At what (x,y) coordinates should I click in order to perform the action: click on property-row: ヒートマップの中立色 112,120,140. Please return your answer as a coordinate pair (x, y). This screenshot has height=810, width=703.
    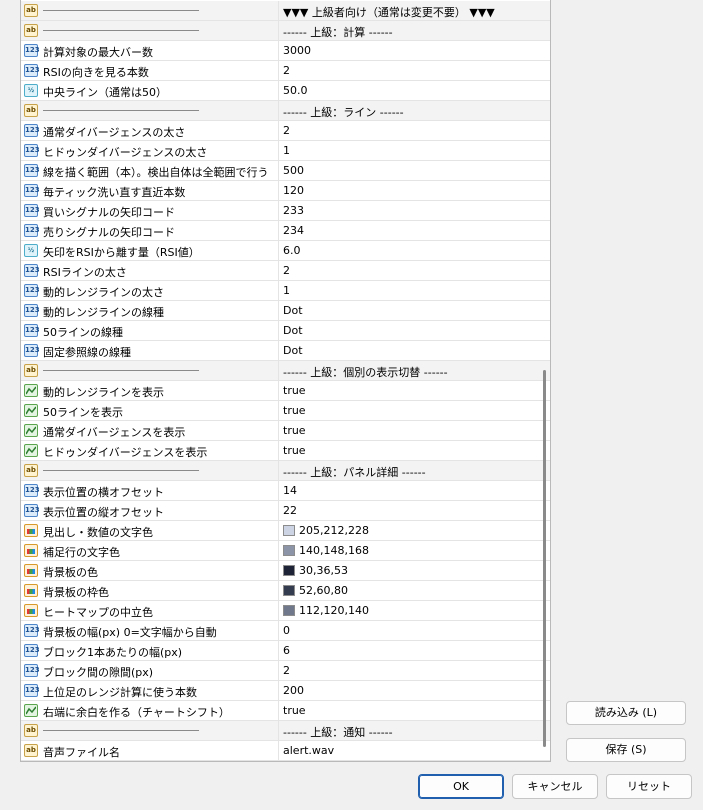
    Looking at the image, I should click on (285, 611).